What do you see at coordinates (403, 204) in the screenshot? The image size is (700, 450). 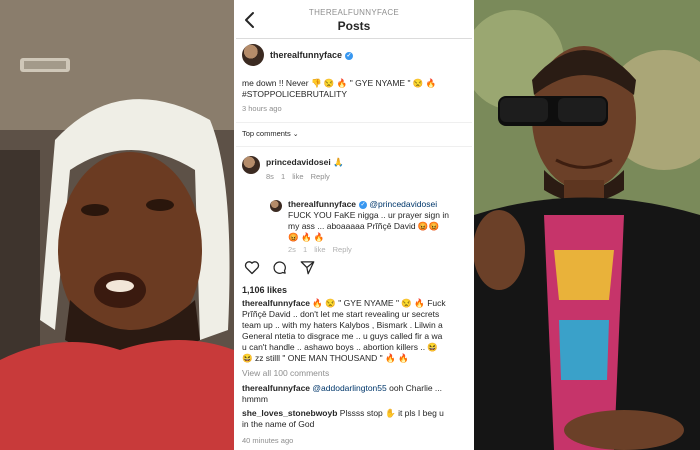 I see `reply-mention: @princedavidosei` at bounding box center [403, 204].